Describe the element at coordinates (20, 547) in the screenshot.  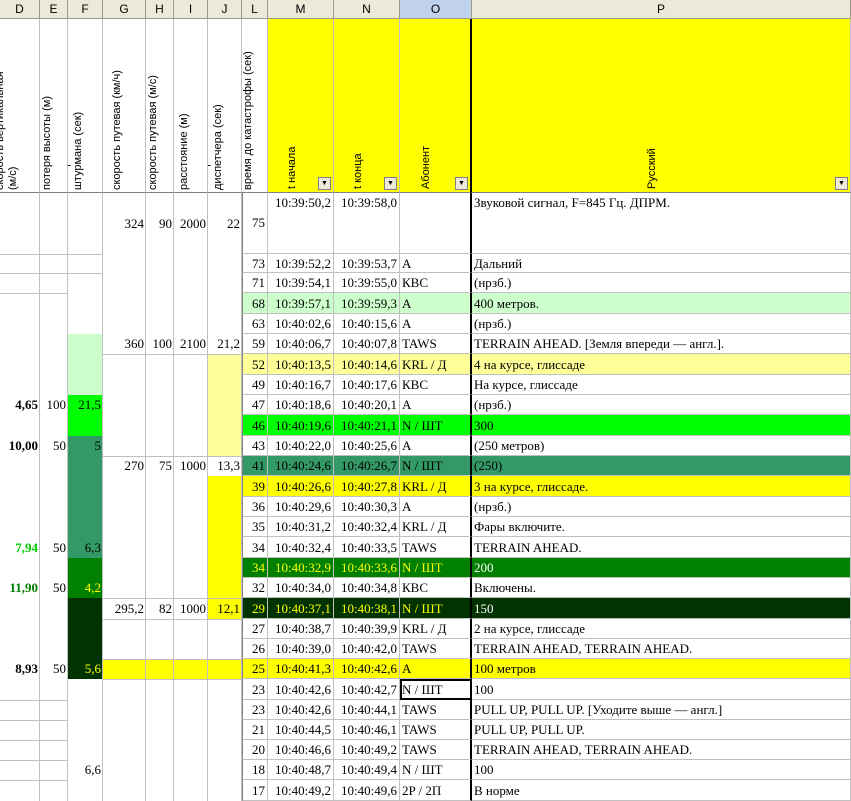
I see `cell-d-value: 7,94` at that location.